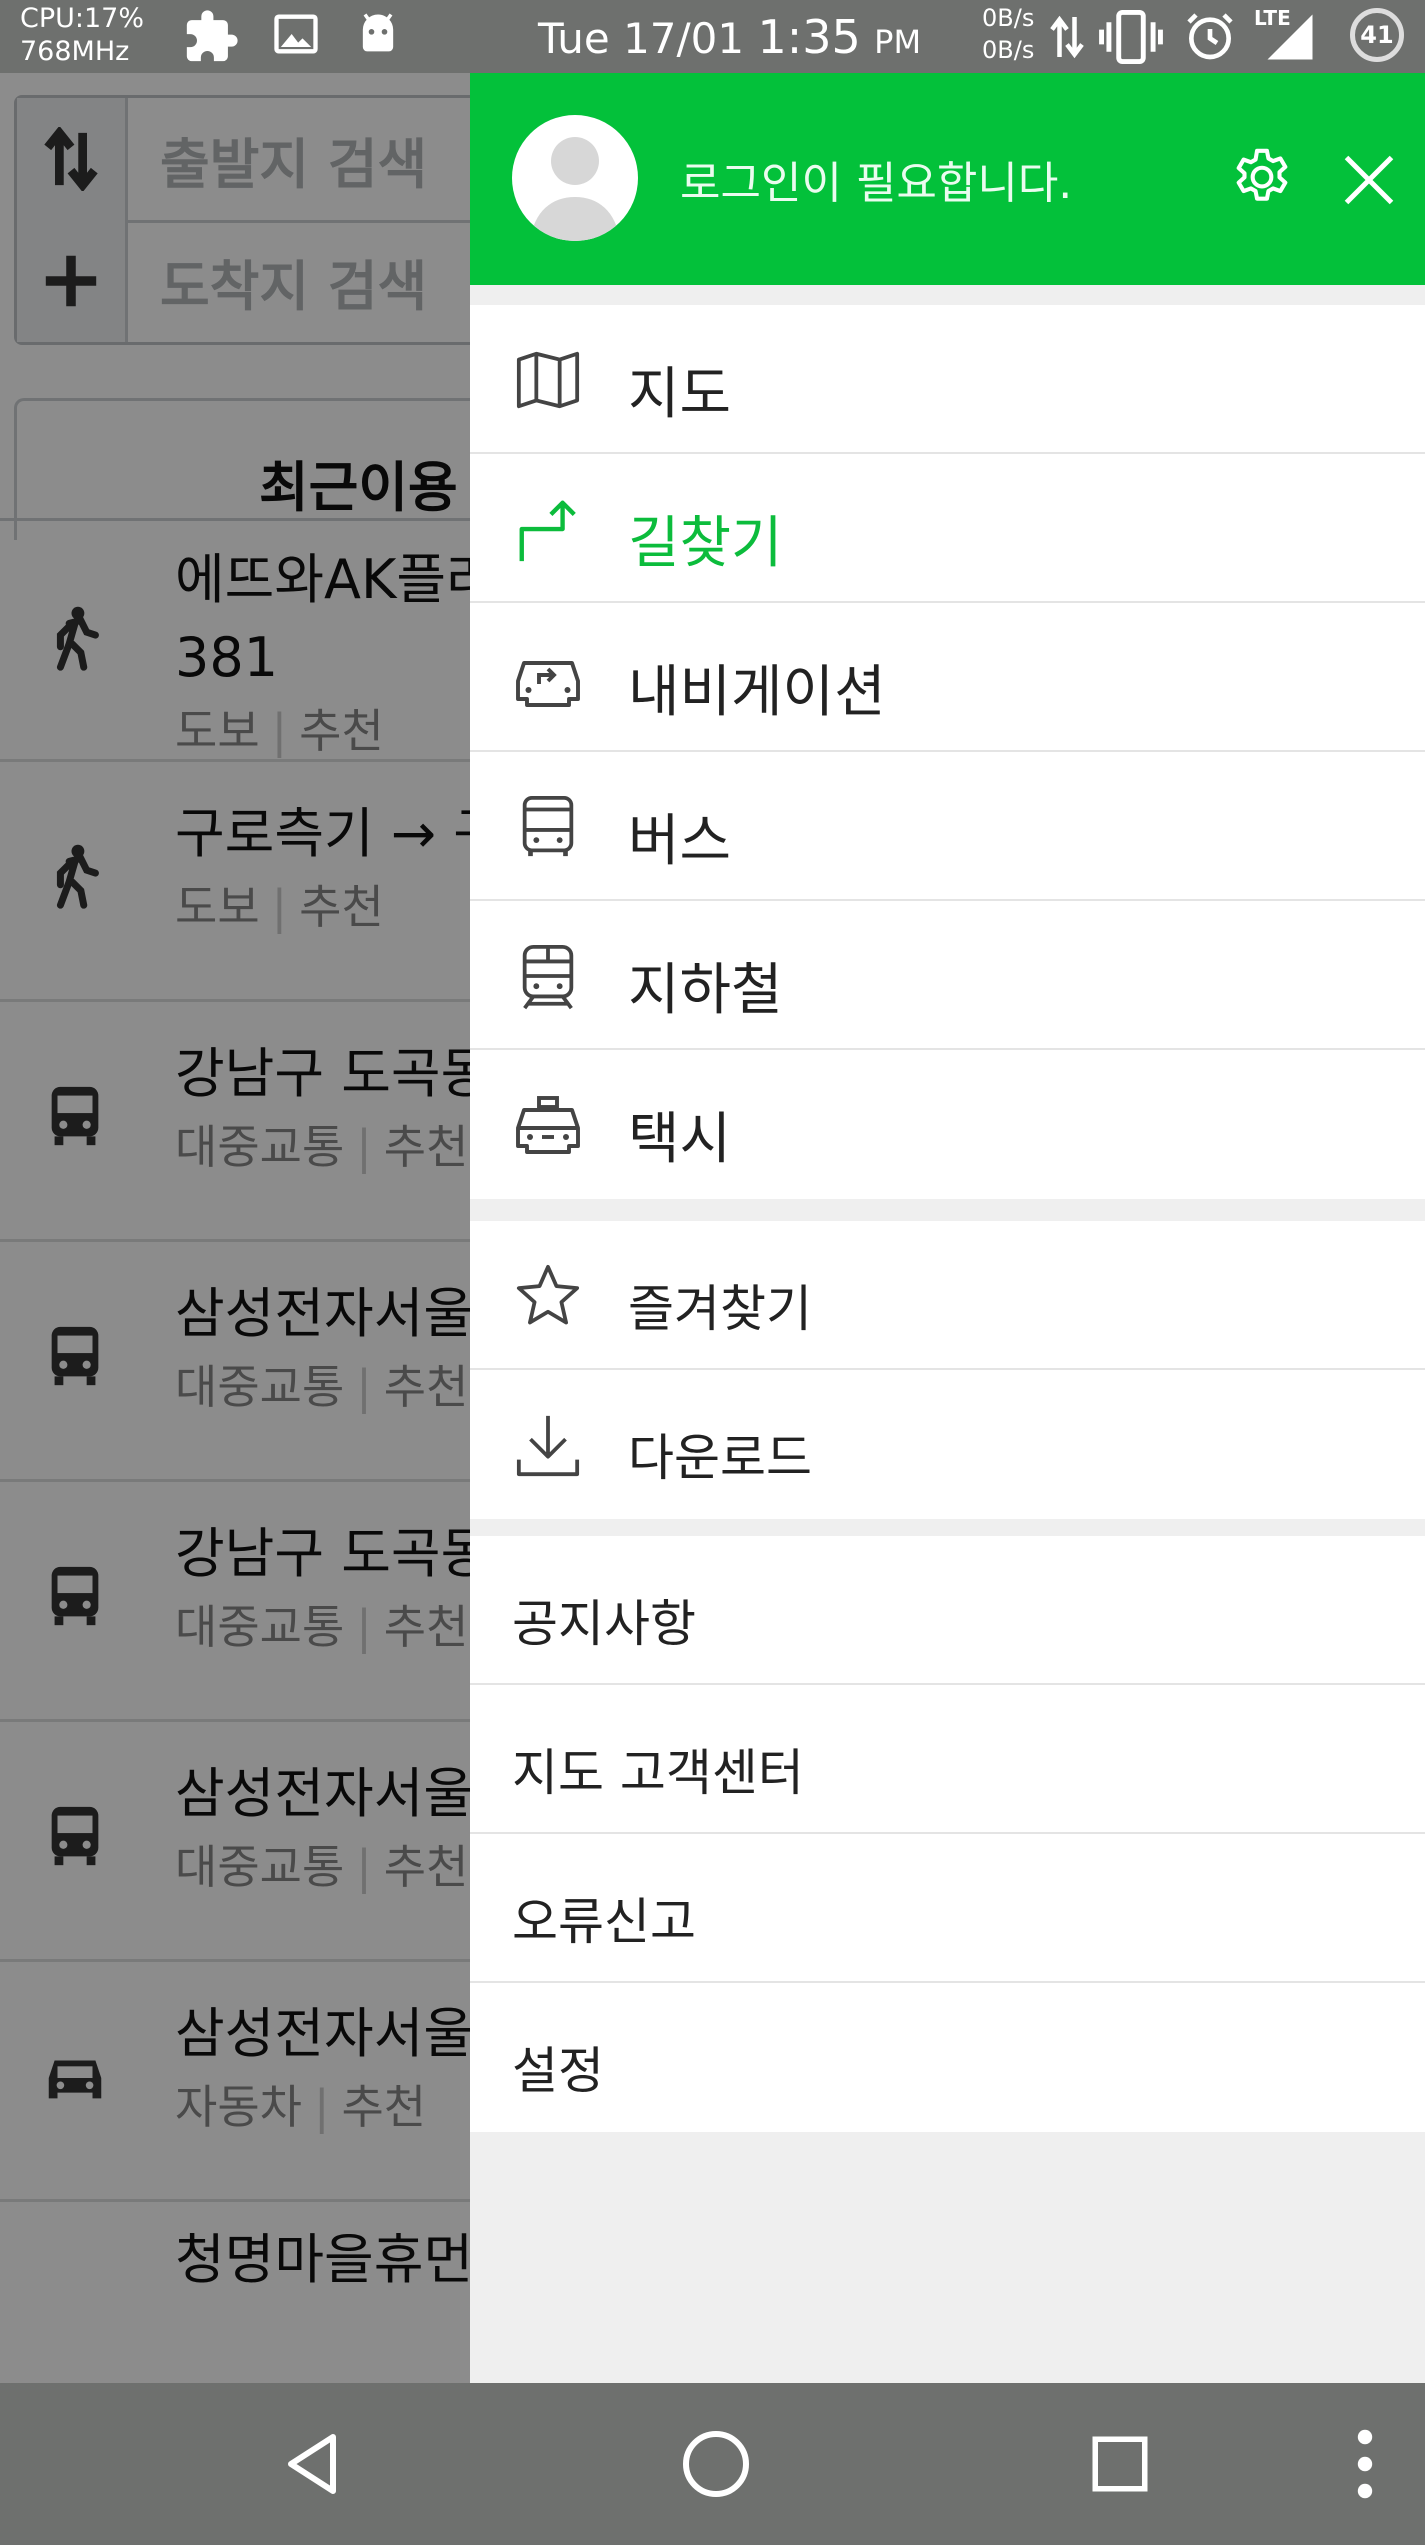  What do you see at coordinates (1290, 37) in the screenshot?
I see `signal-icon` at bounding box center [1290, 37].